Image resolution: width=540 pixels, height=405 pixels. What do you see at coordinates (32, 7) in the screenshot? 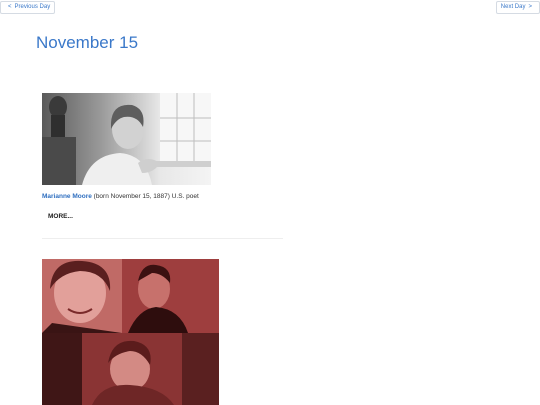
I see `previous-day-label: Previous Day` at bounding box center [32, 7].